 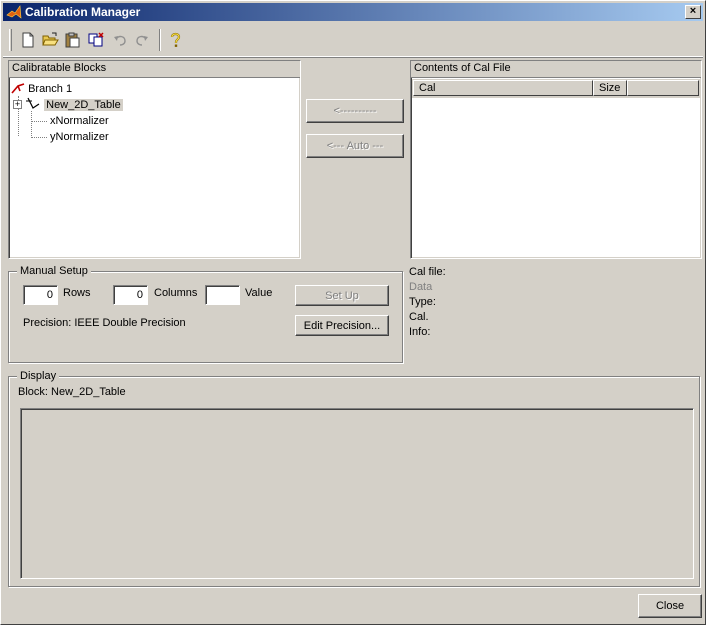 What do you see at coordinates (556, 69) in the screenshot?
I see `cal-file-panel-header: Contents of Cal File` at bounding box center [556, 69].